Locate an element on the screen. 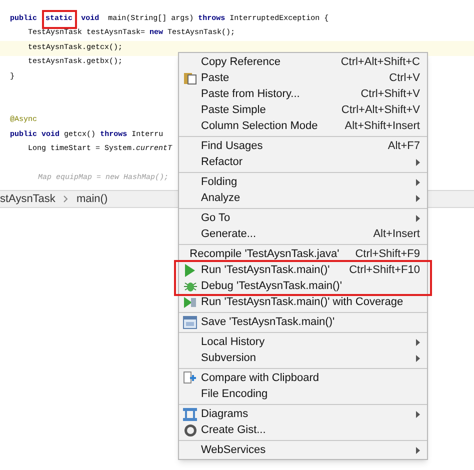  play-icon is located at coordinates (190, 270).